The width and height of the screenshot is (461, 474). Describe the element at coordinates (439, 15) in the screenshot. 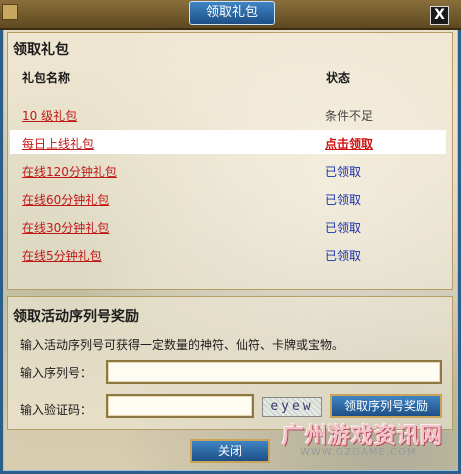

I see `close-icon: X` at that location.